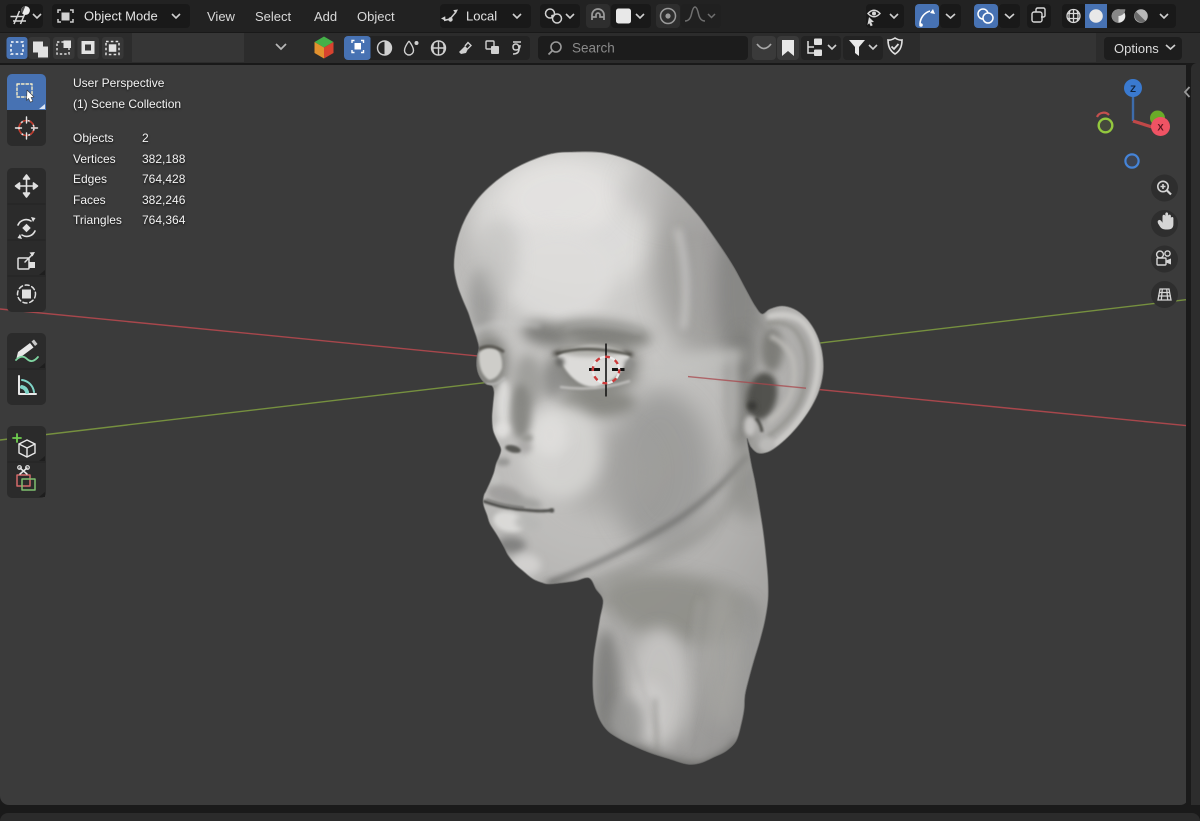  Describe the element at coordinates (1160, 128) in the screenshot. I see `svg-text: X` at that location.